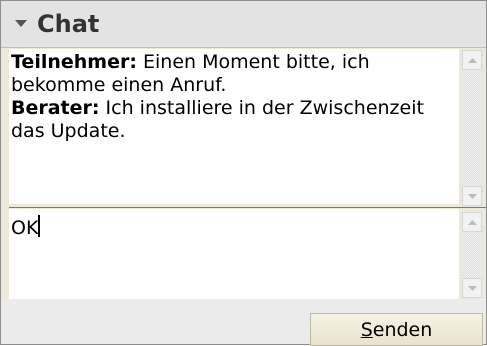 This screenshot has height=346, width=487. What do you see at coordinates (472, 128) in the screenshot?
I see `chat-log-scrollbar` at bounding box center [472, 128].